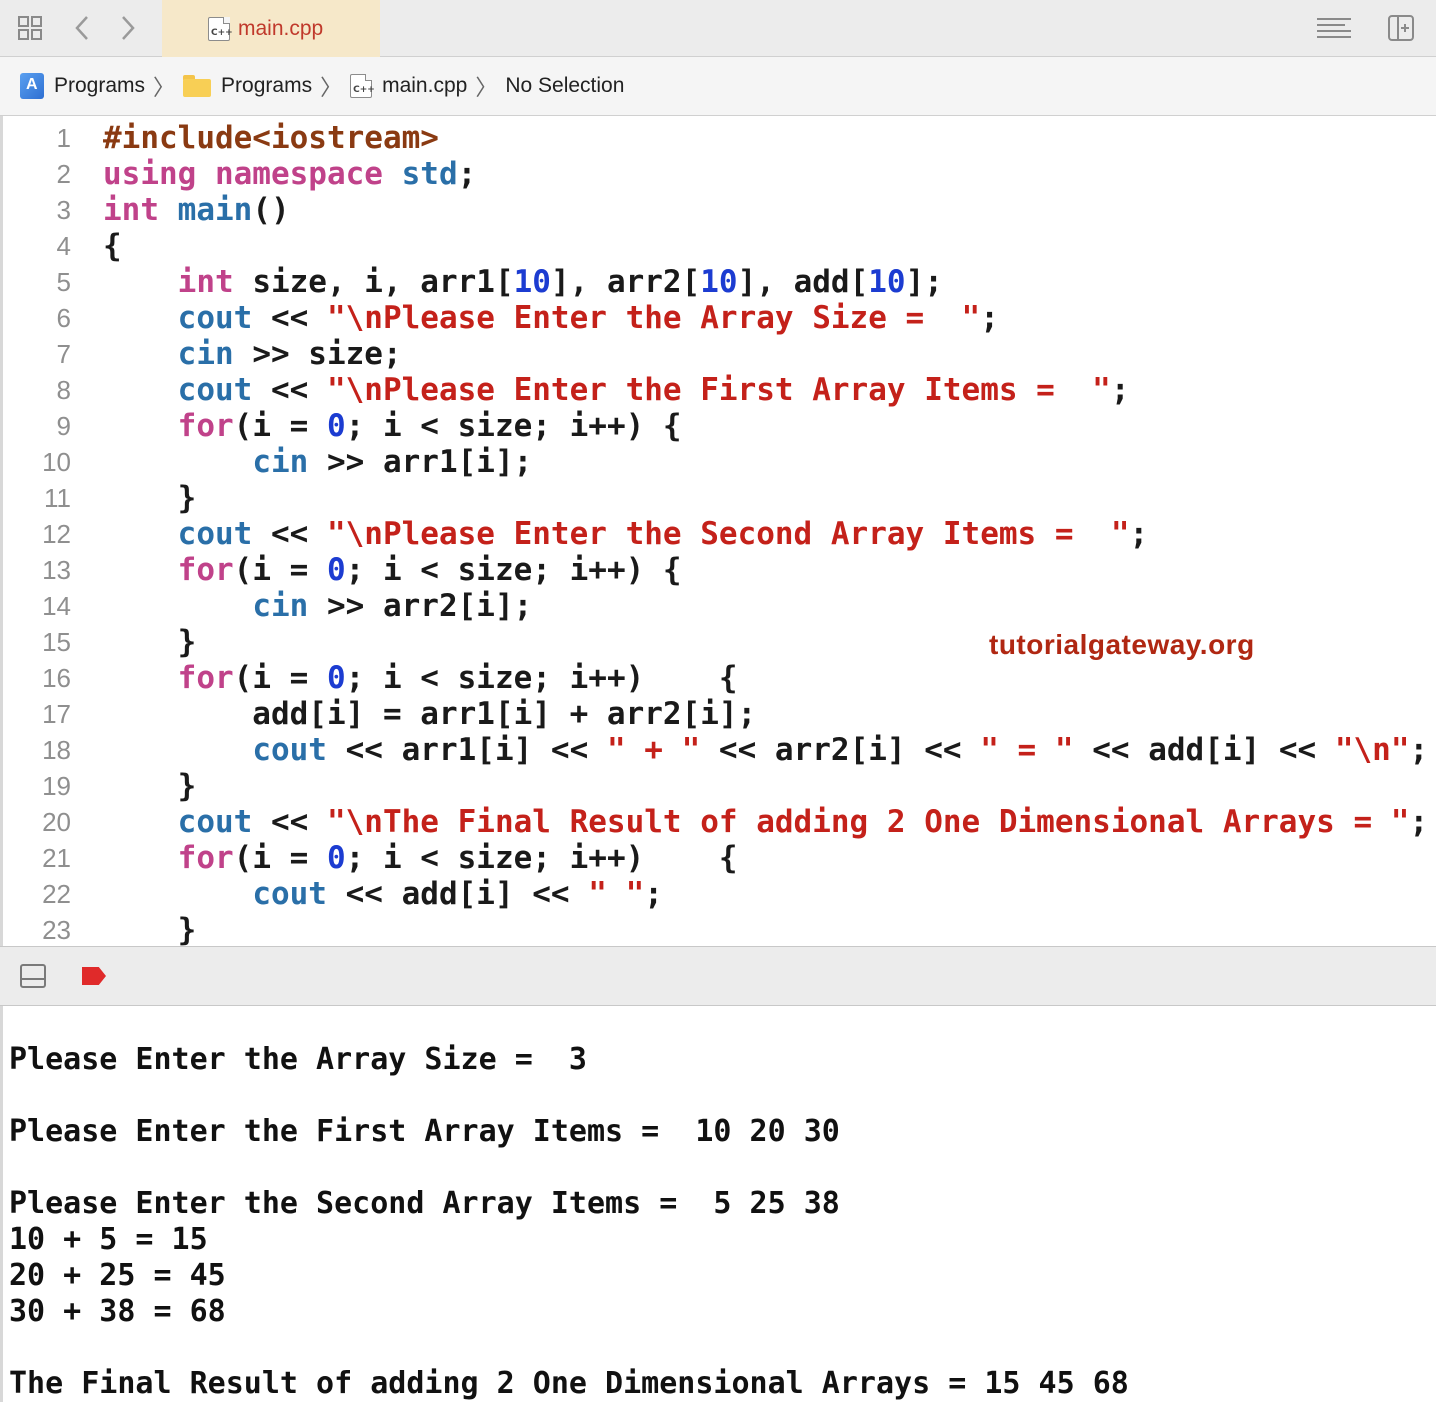 Image resolution: width=1436 pixels, height=1402 pixels. I want to click on code-line: 19 }, so click(719, 786).